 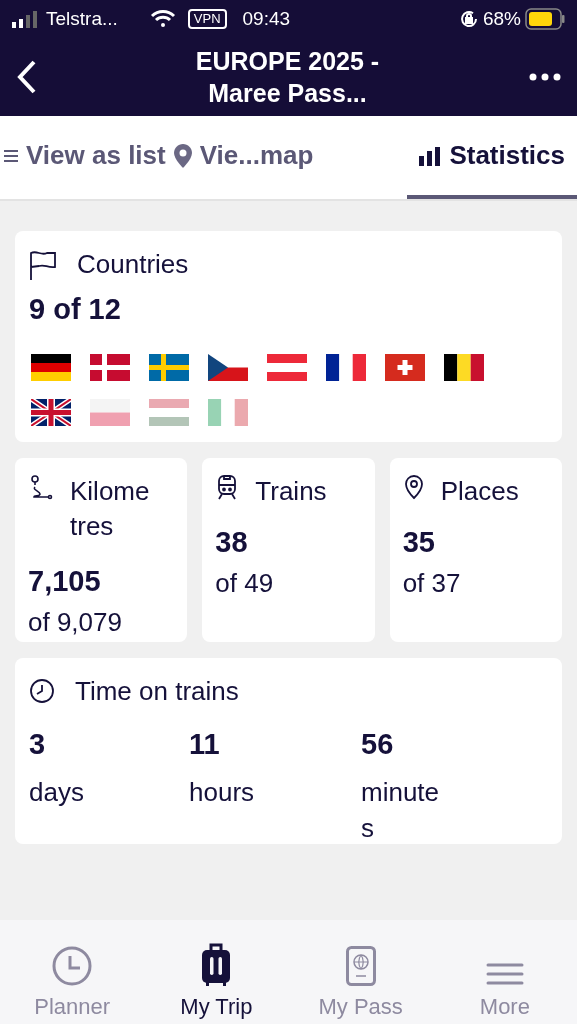 I want to click on rotation-lock-icon, so click(x=468, y=19).